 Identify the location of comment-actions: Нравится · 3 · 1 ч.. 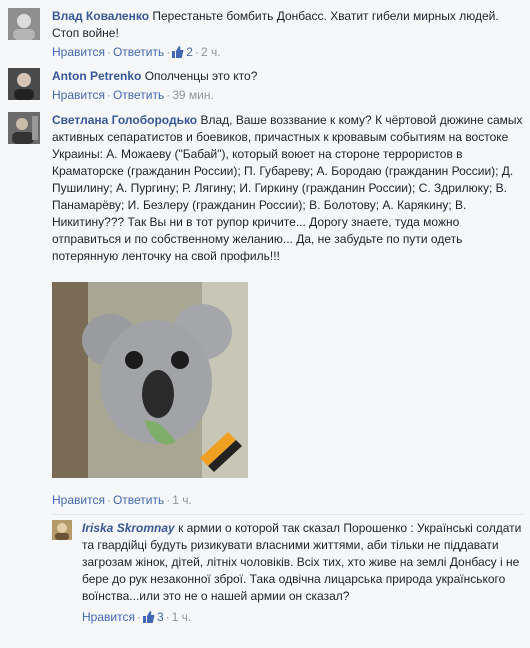
(137, 617).